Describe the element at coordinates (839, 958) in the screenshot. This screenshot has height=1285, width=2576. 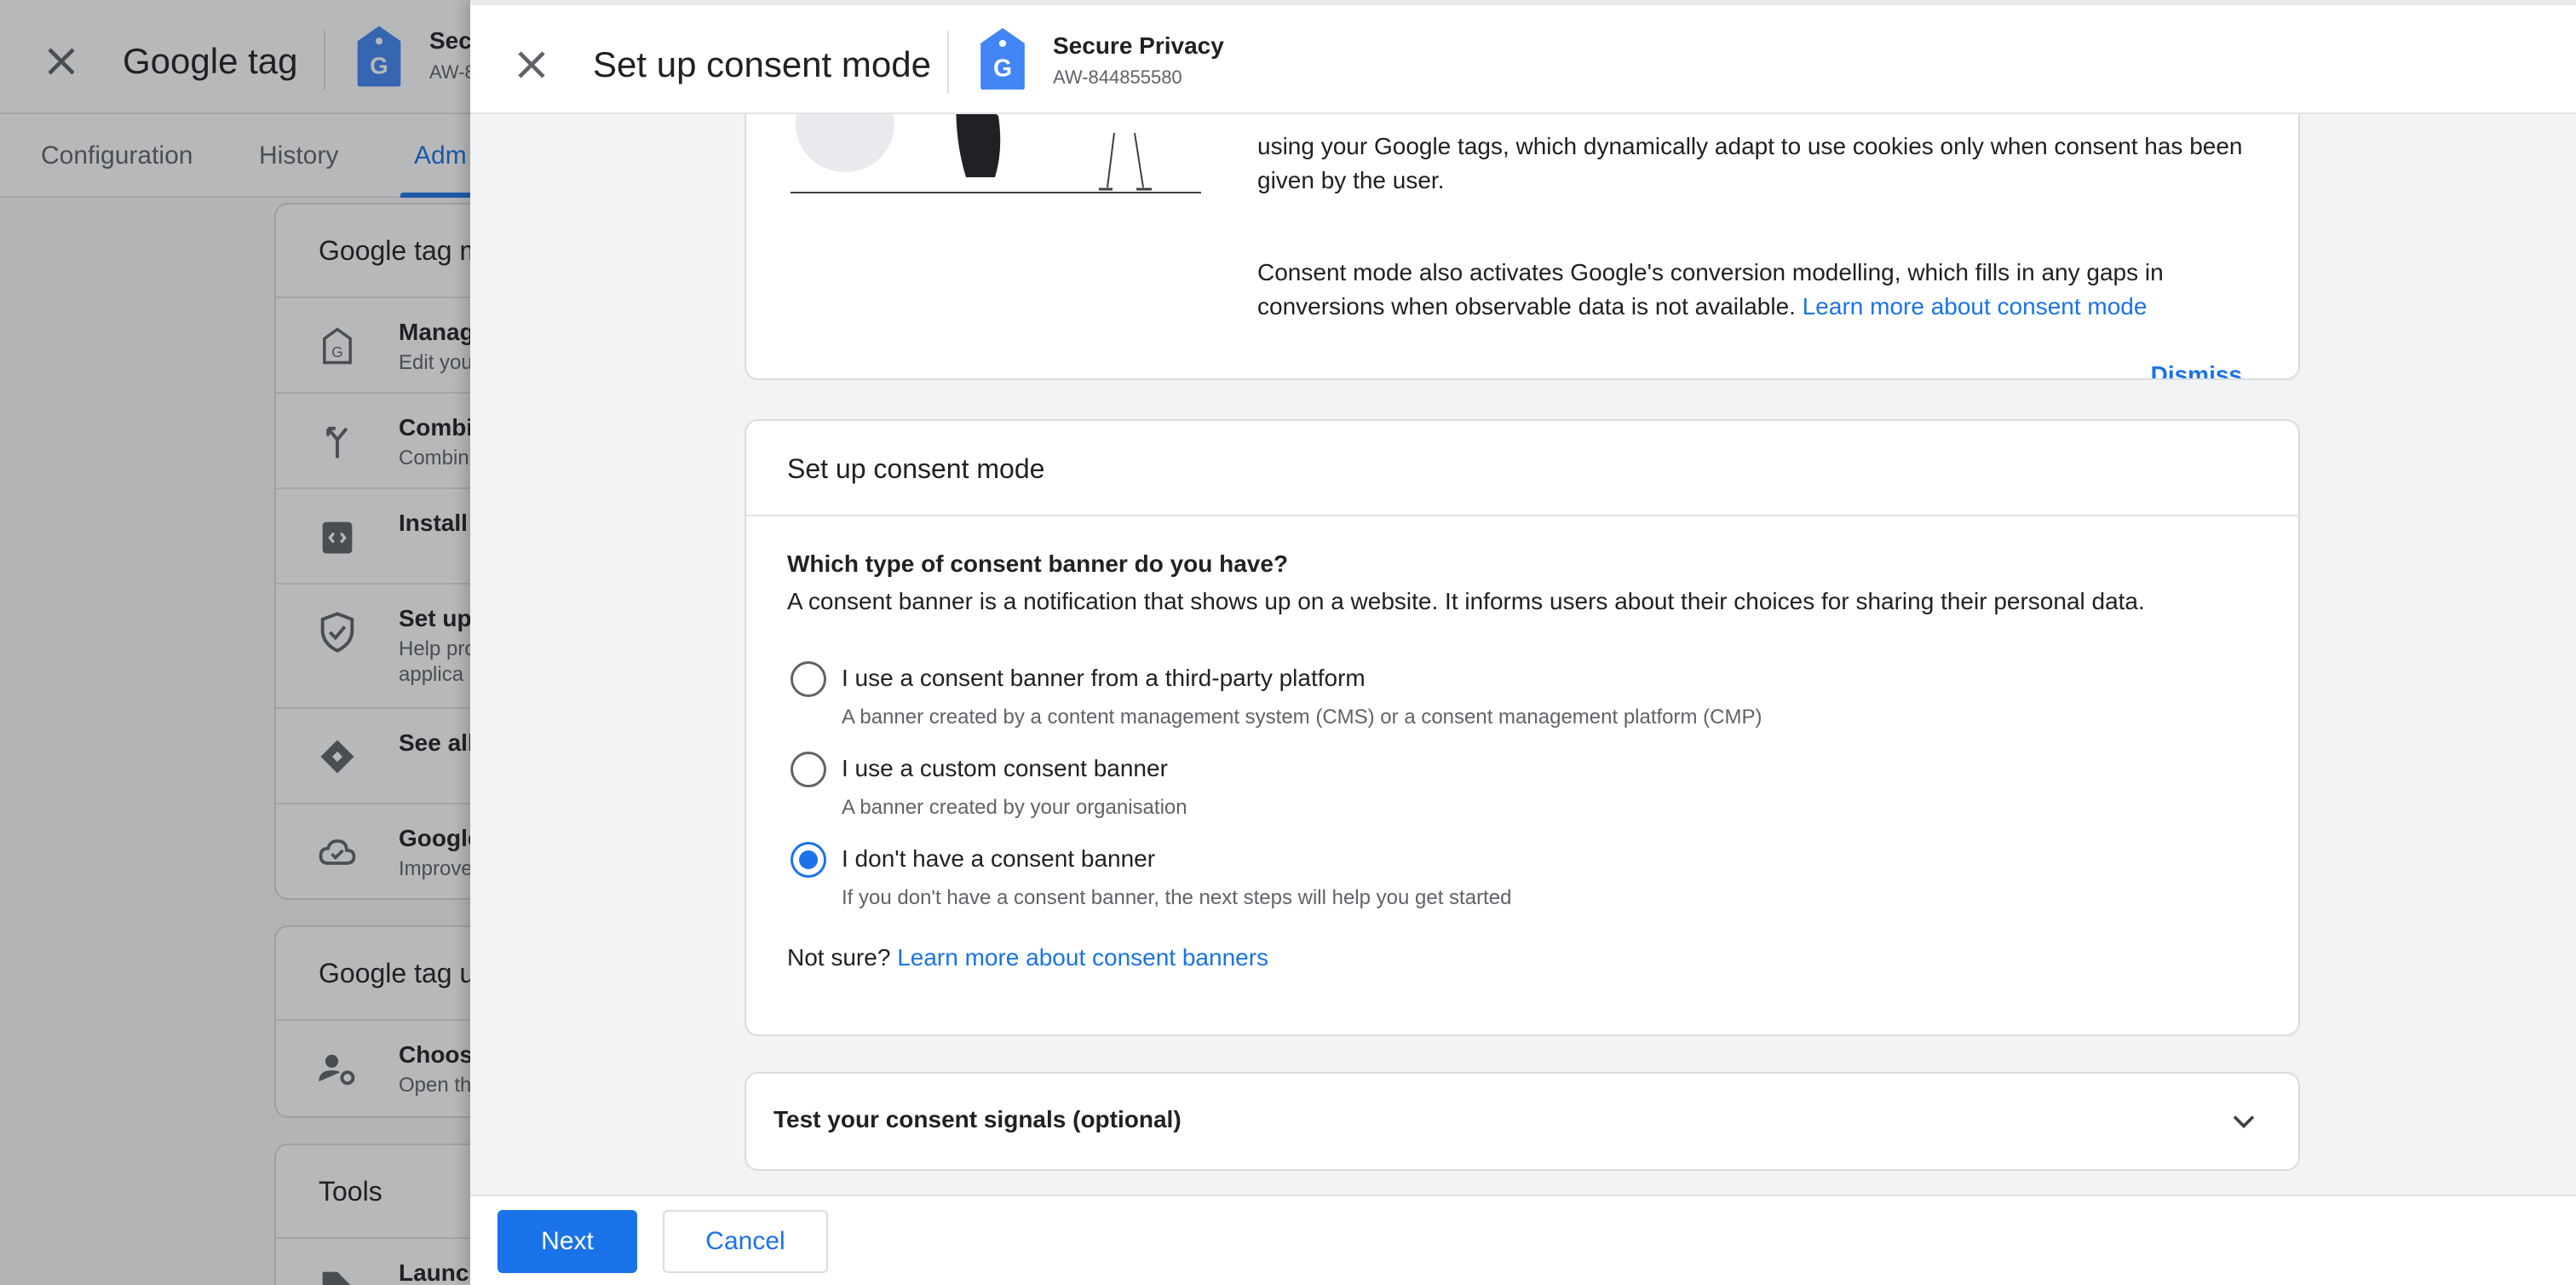
I see `not-sure-label: Not sure?` at that location.